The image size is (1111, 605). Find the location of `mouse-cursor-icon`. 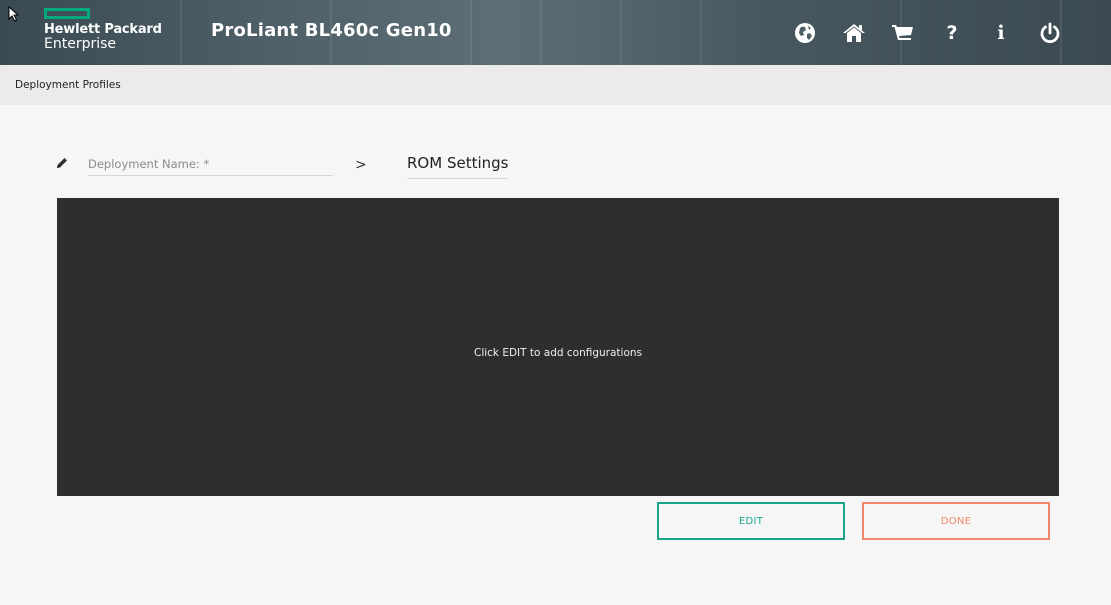

mouse-cursor-icon is located at coordinates (14, 14).